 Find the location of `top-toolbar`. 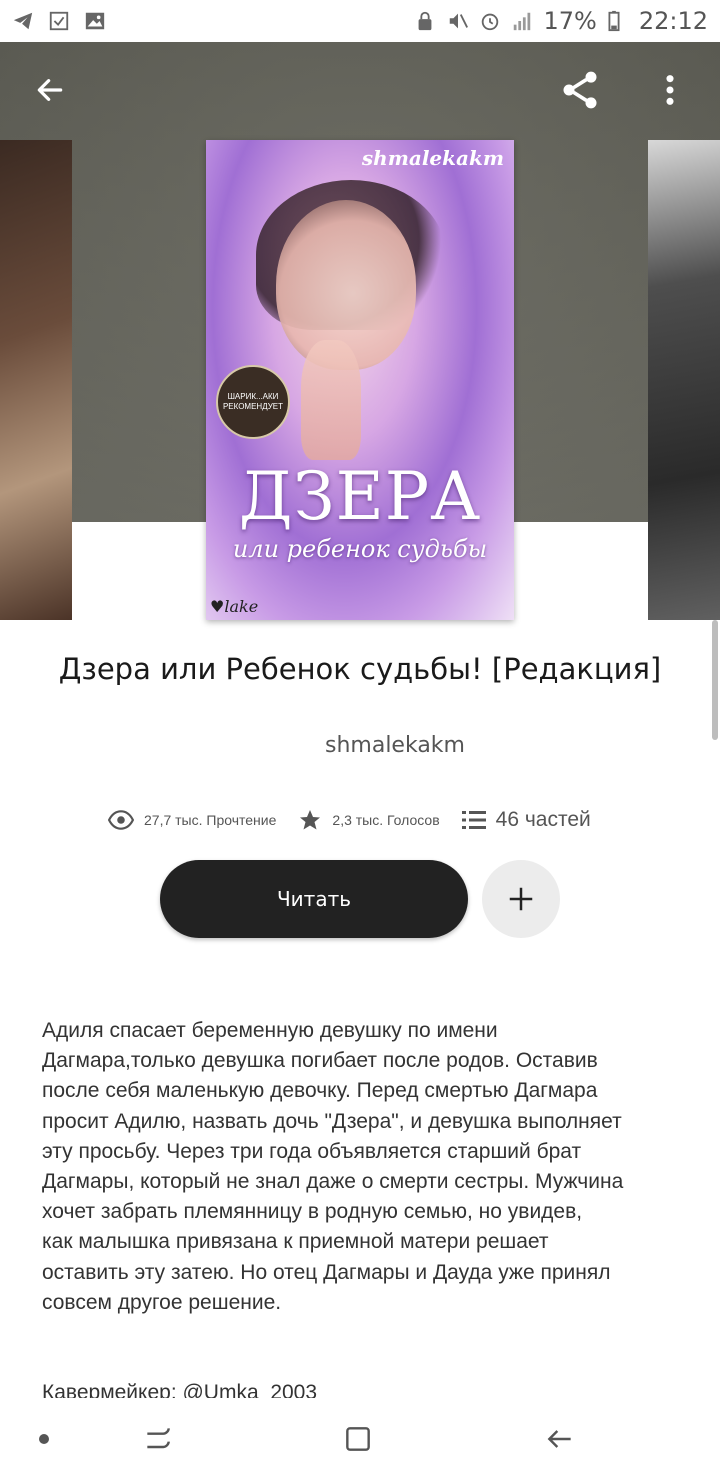

top-toolbar is located at coordinates (360, 90).